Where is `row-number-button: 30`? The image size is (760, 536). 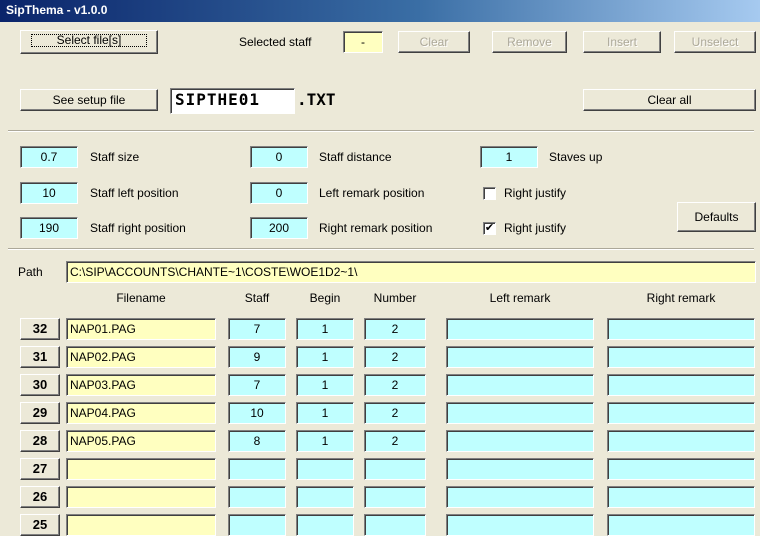
row-number-button: 30 is located at coordinates (40, 385).